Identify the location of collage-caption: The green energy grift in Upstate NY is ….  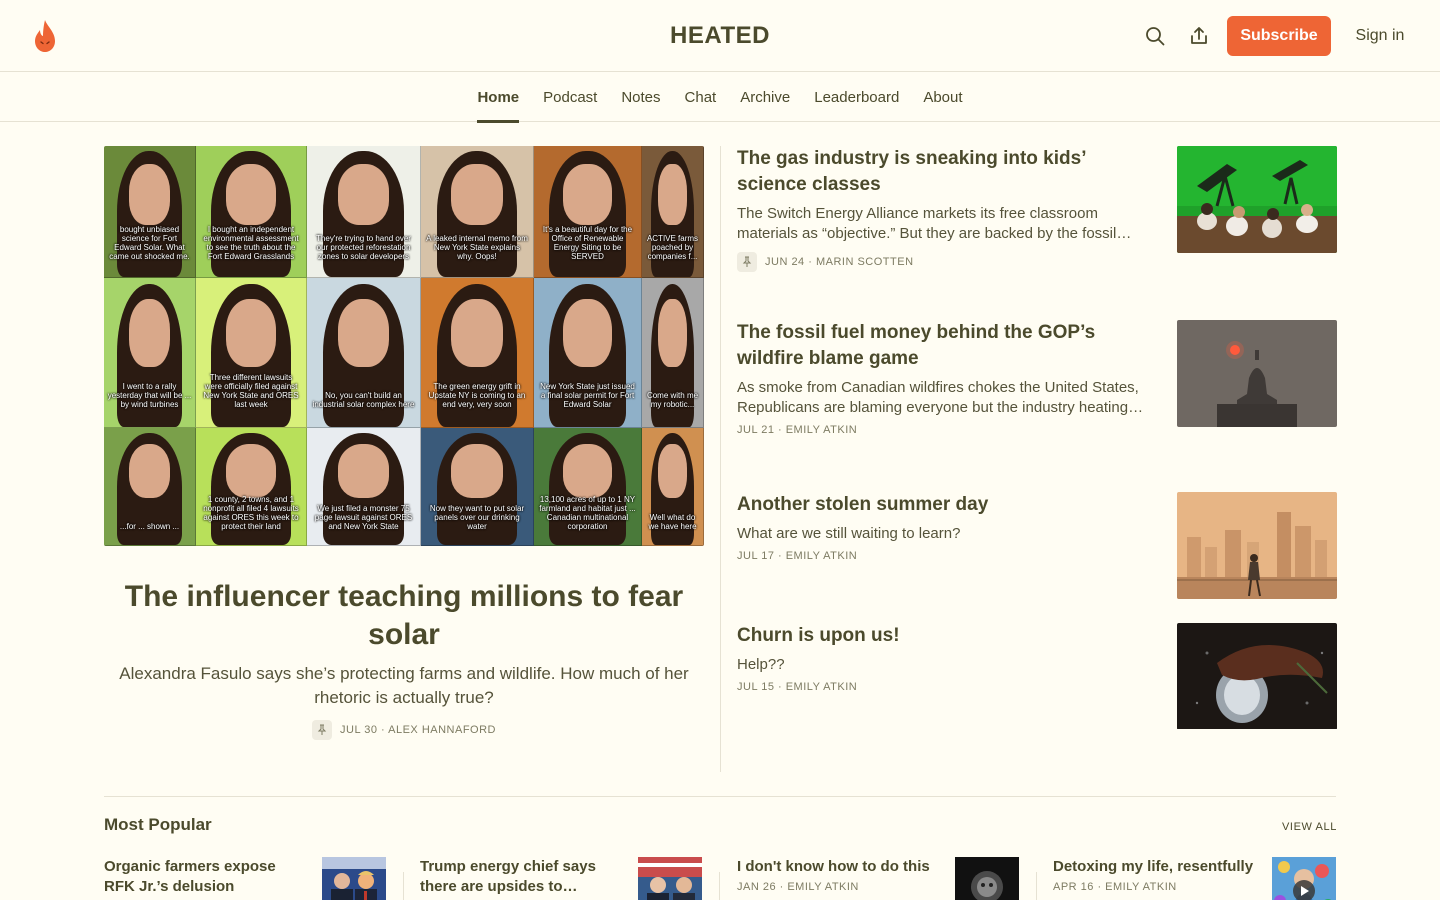
(477, 396).